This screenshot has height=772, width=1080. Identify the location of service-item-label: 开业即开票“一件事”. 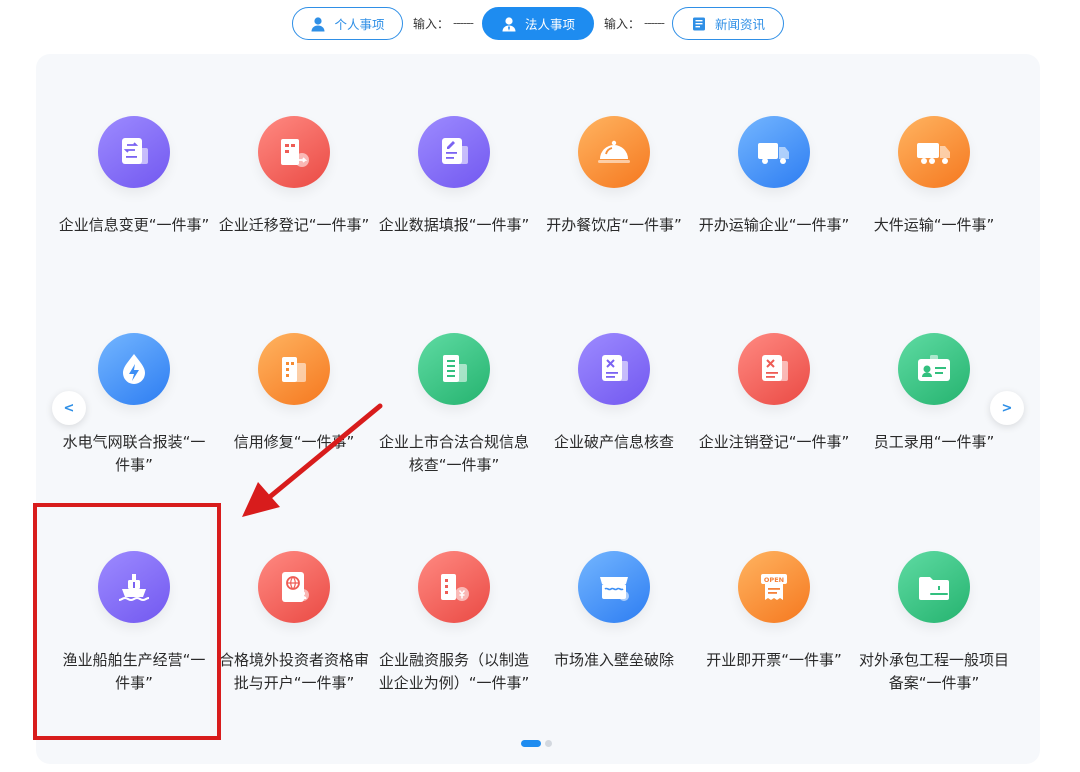
(774, 660).